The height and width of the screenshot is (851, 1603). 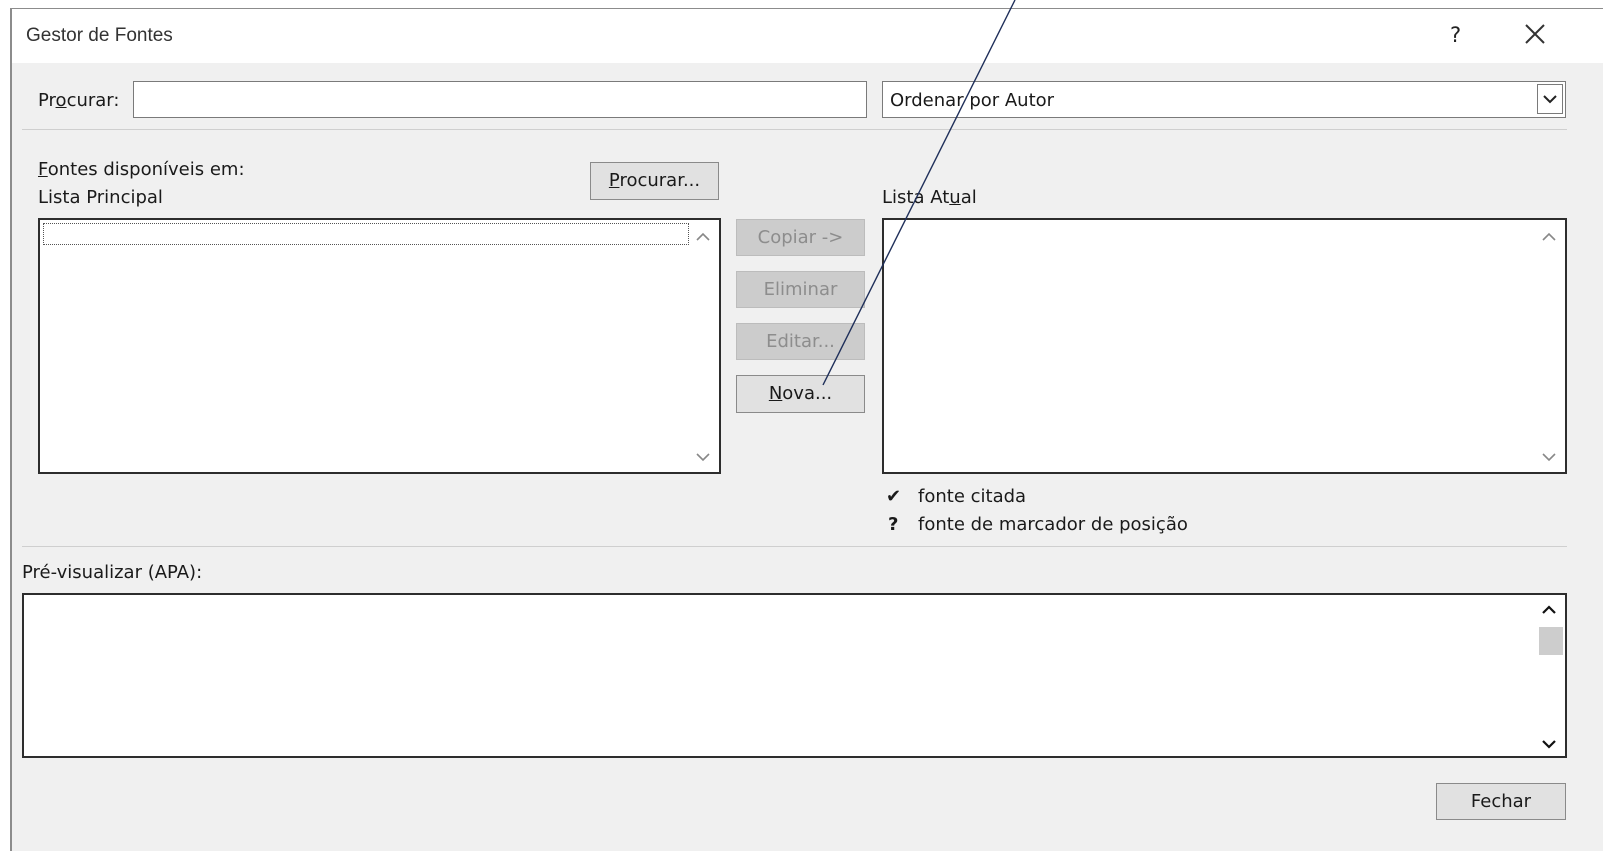 What do you see at coordinates (704, 346) in the screenshot?
I see `master-list-scrollbar` at bounding box center [704, 346].